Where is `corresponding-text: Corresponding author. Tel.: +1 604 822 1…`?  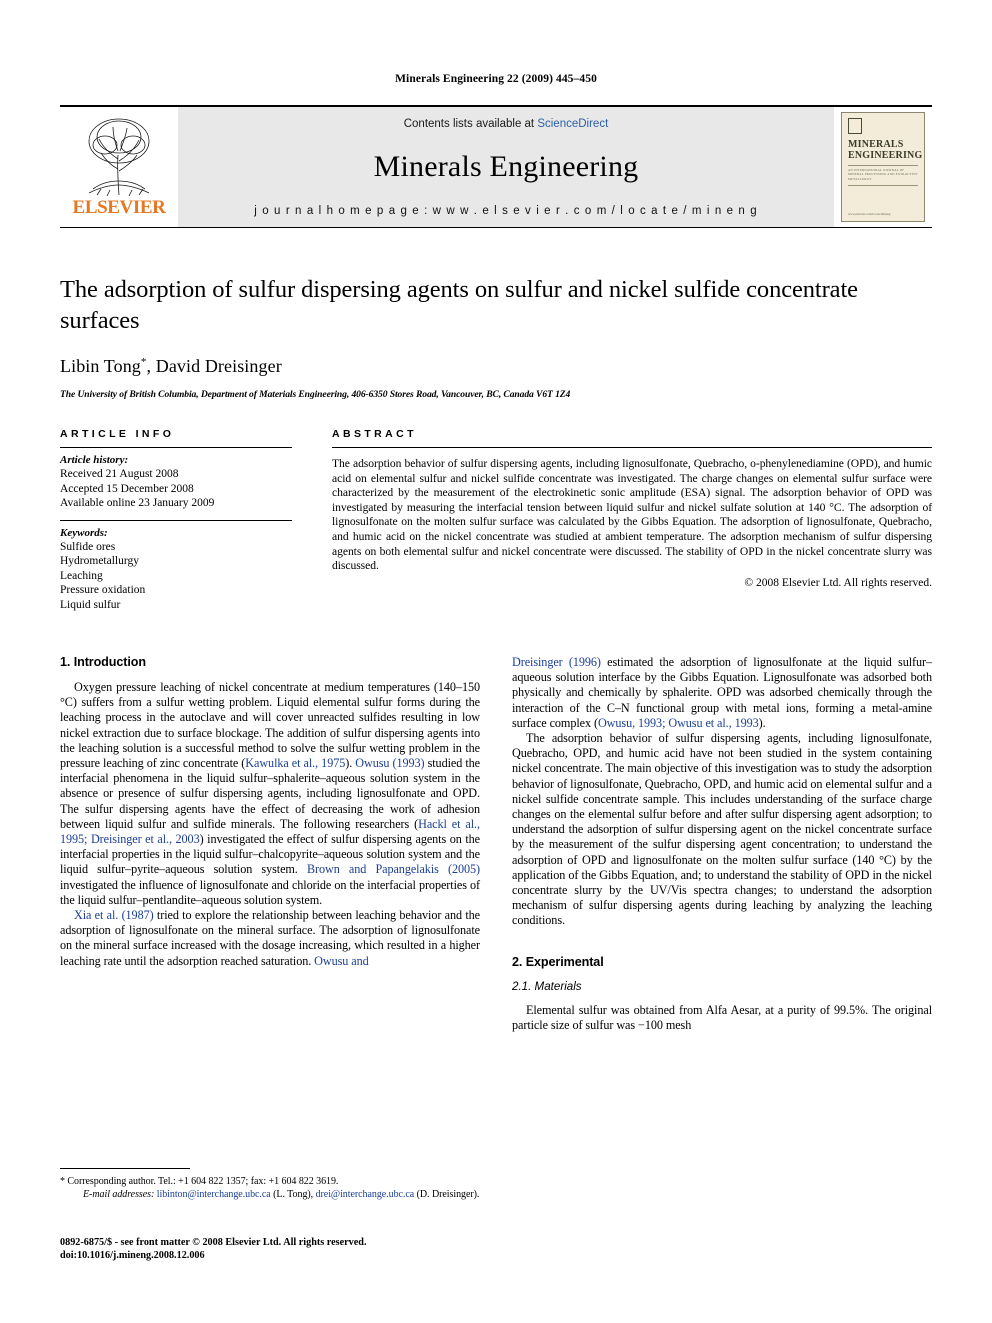
corresponding-text: Corresponding author. Tel.: +1 604 822 1… is located at coordinates (201, 1181).